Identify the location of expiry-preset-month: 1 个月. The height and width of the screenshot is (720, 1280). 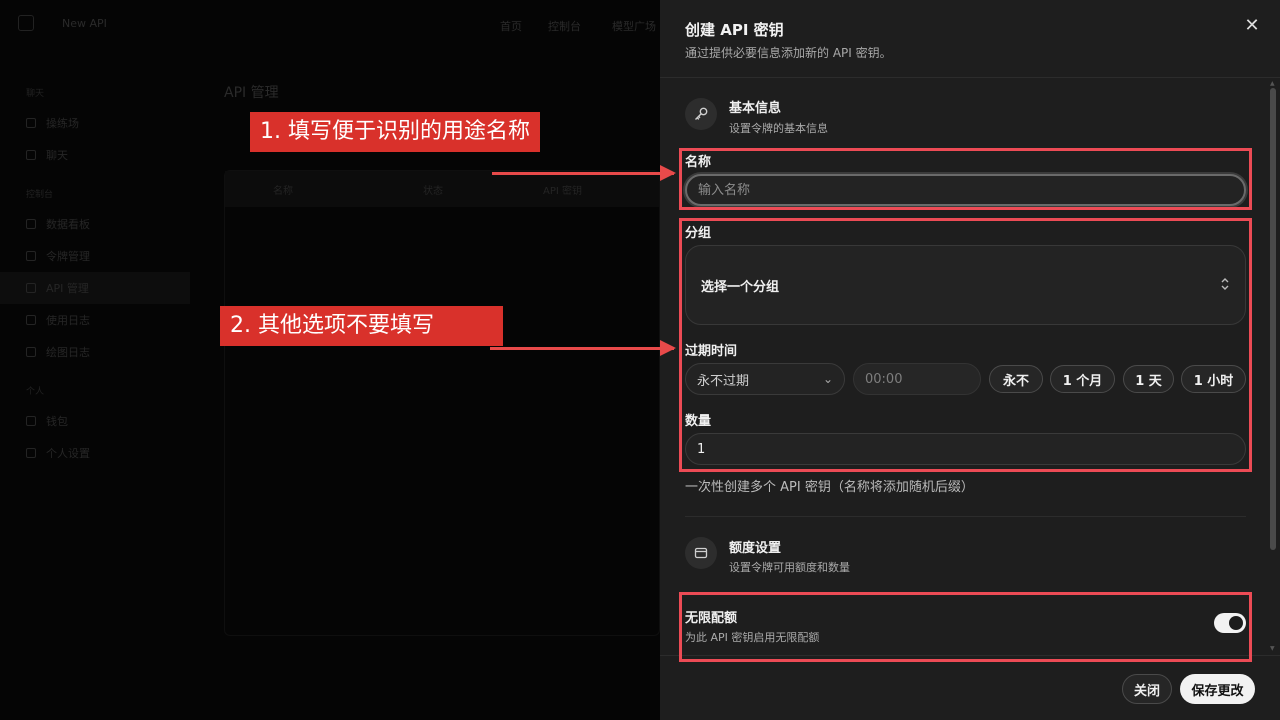
(1082, 379).